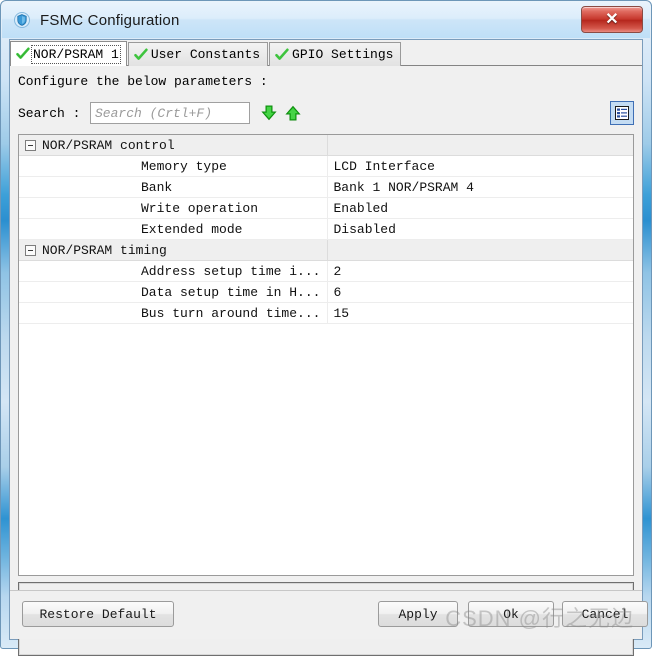  I want to click on table-group-row: NOR/PSRAM control, so click(326, 145).